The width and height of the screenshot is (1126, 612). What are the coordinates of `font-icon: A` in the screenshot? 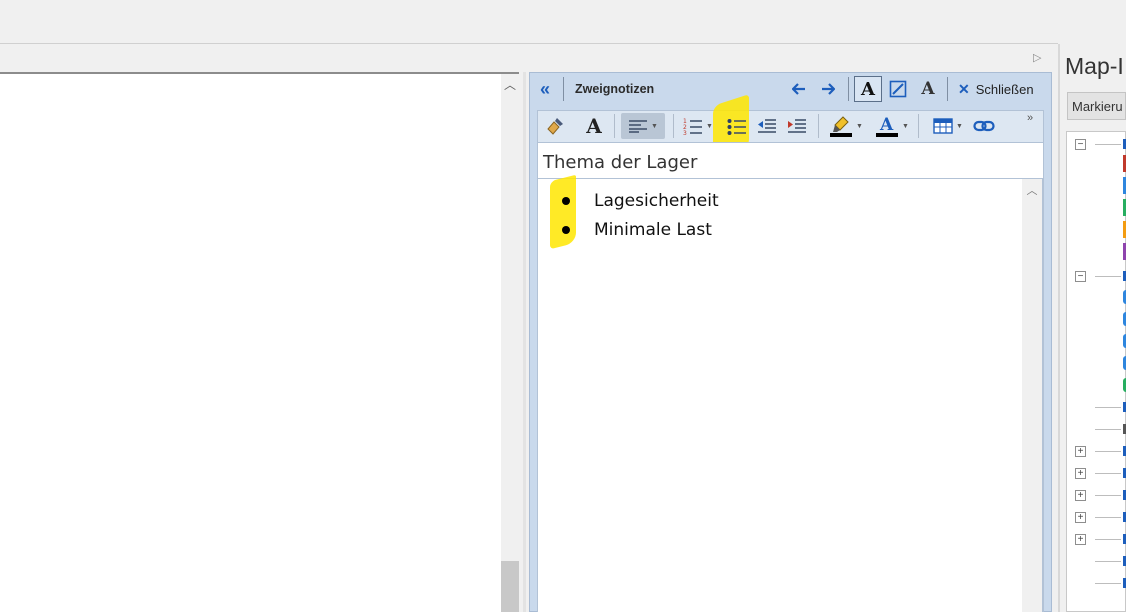 It's located at (594, 126).